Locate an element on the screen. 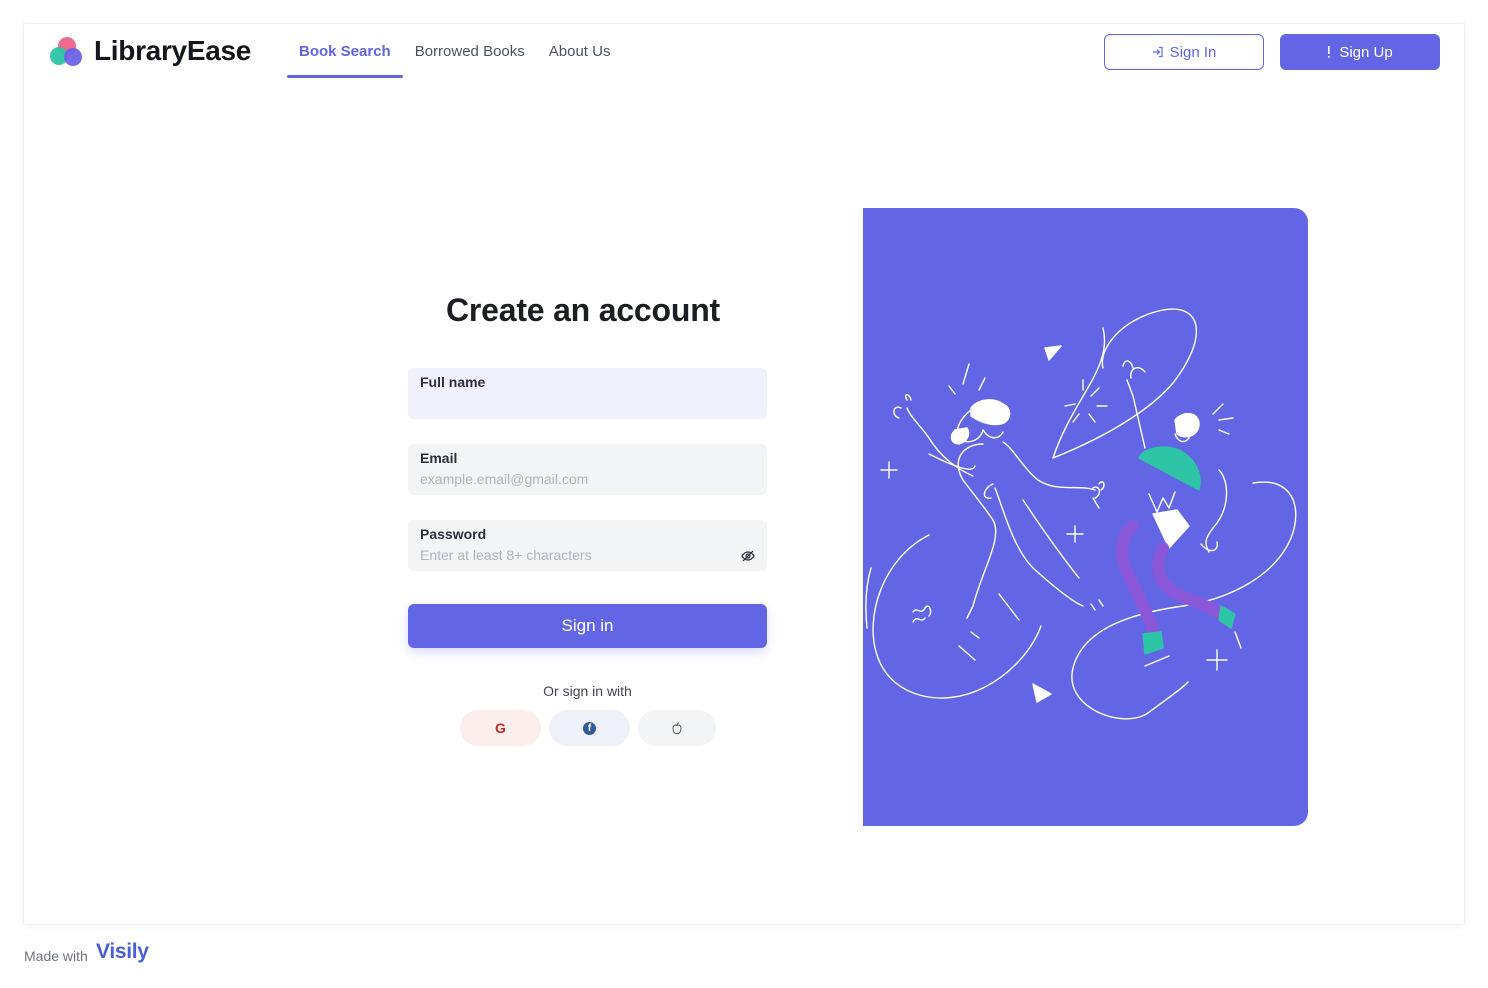 This screenshot has height=988, width=1488. dancing-people-illustration is located at coordinates (1081, 514).